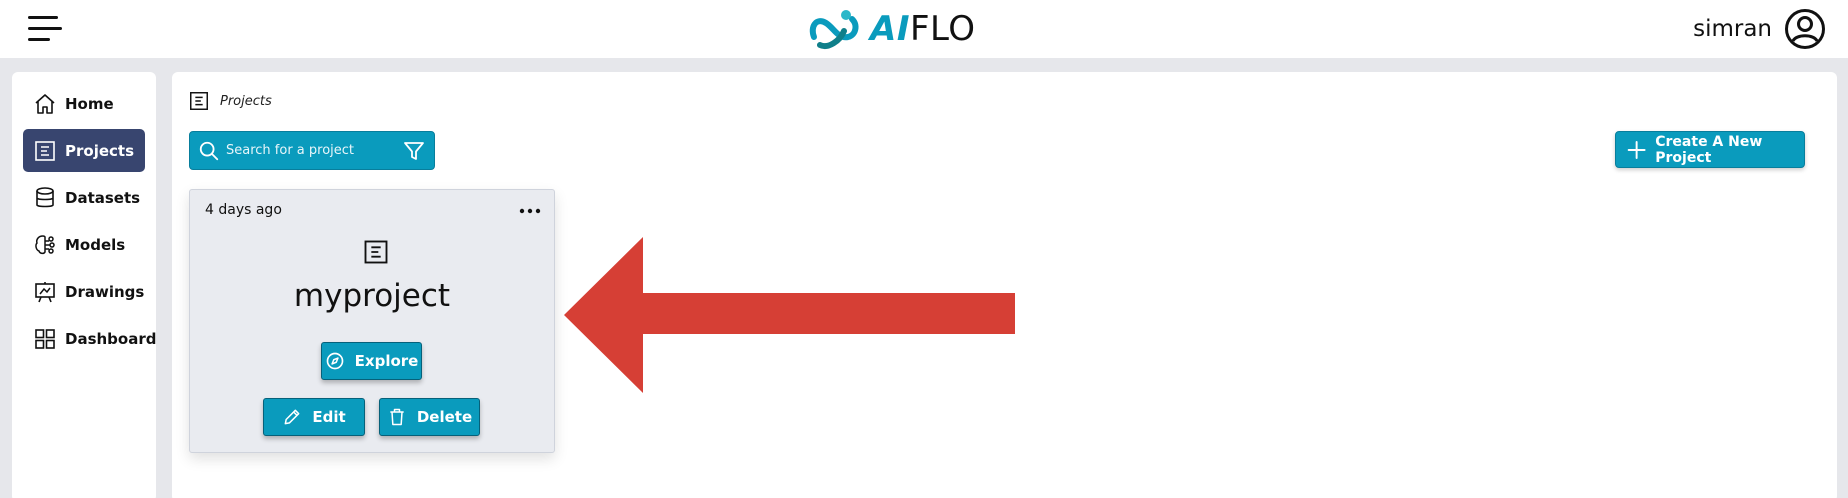 The width and height of the screenshot is (1848, 498). I want to click on explore-button: Explore, so click(371, 361).